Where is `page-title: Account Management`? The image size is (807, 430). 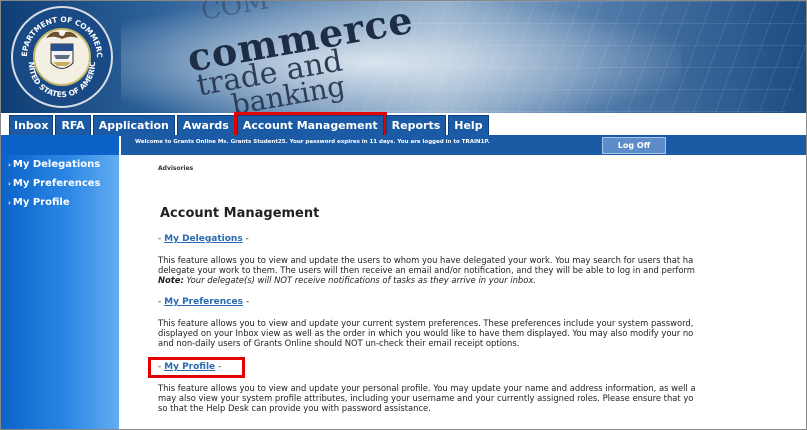 page-title: Account Management is located at coordinates (240, 213).